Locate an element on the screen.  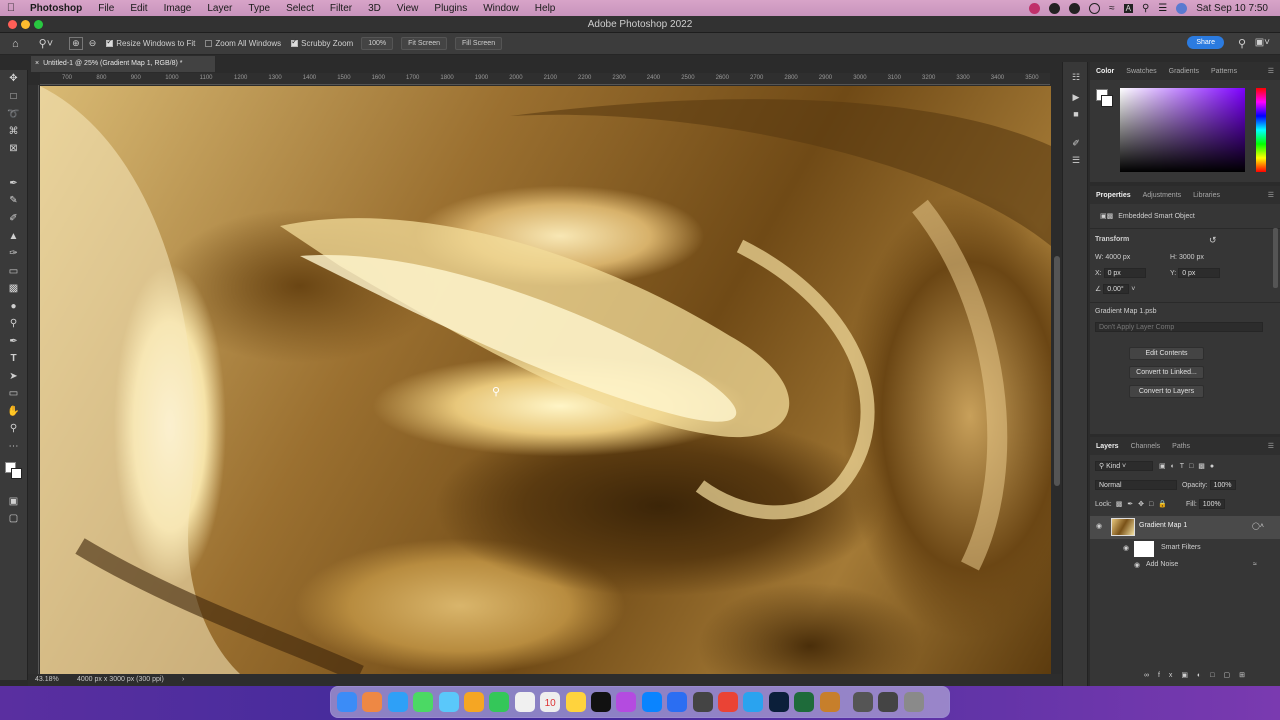
keyboard-input-icon: A is located at coordinates (1128, 8).